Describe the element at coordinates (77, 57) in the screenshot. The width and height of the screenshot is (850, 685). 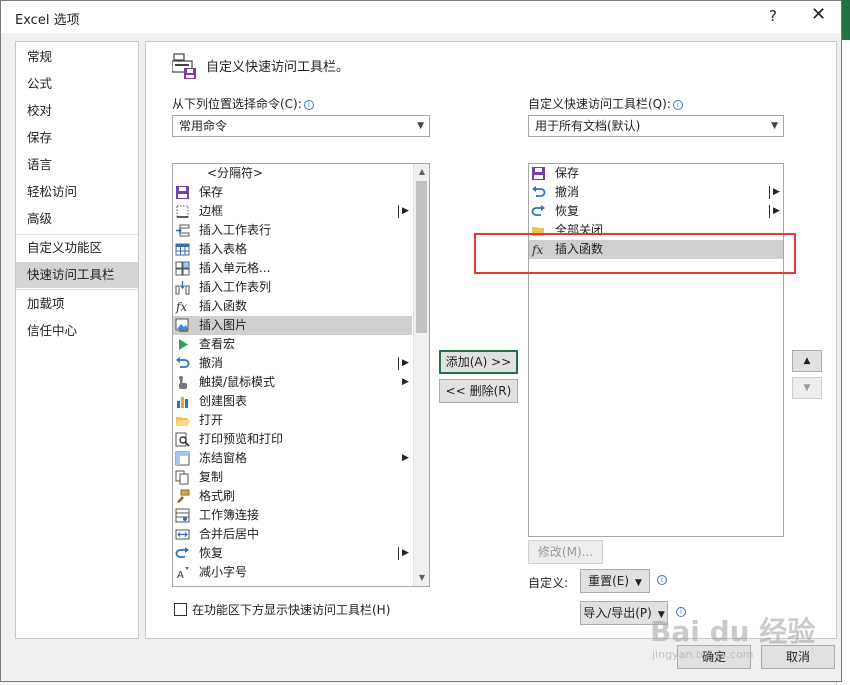
I see `nav-item-general: 常规` at that location.